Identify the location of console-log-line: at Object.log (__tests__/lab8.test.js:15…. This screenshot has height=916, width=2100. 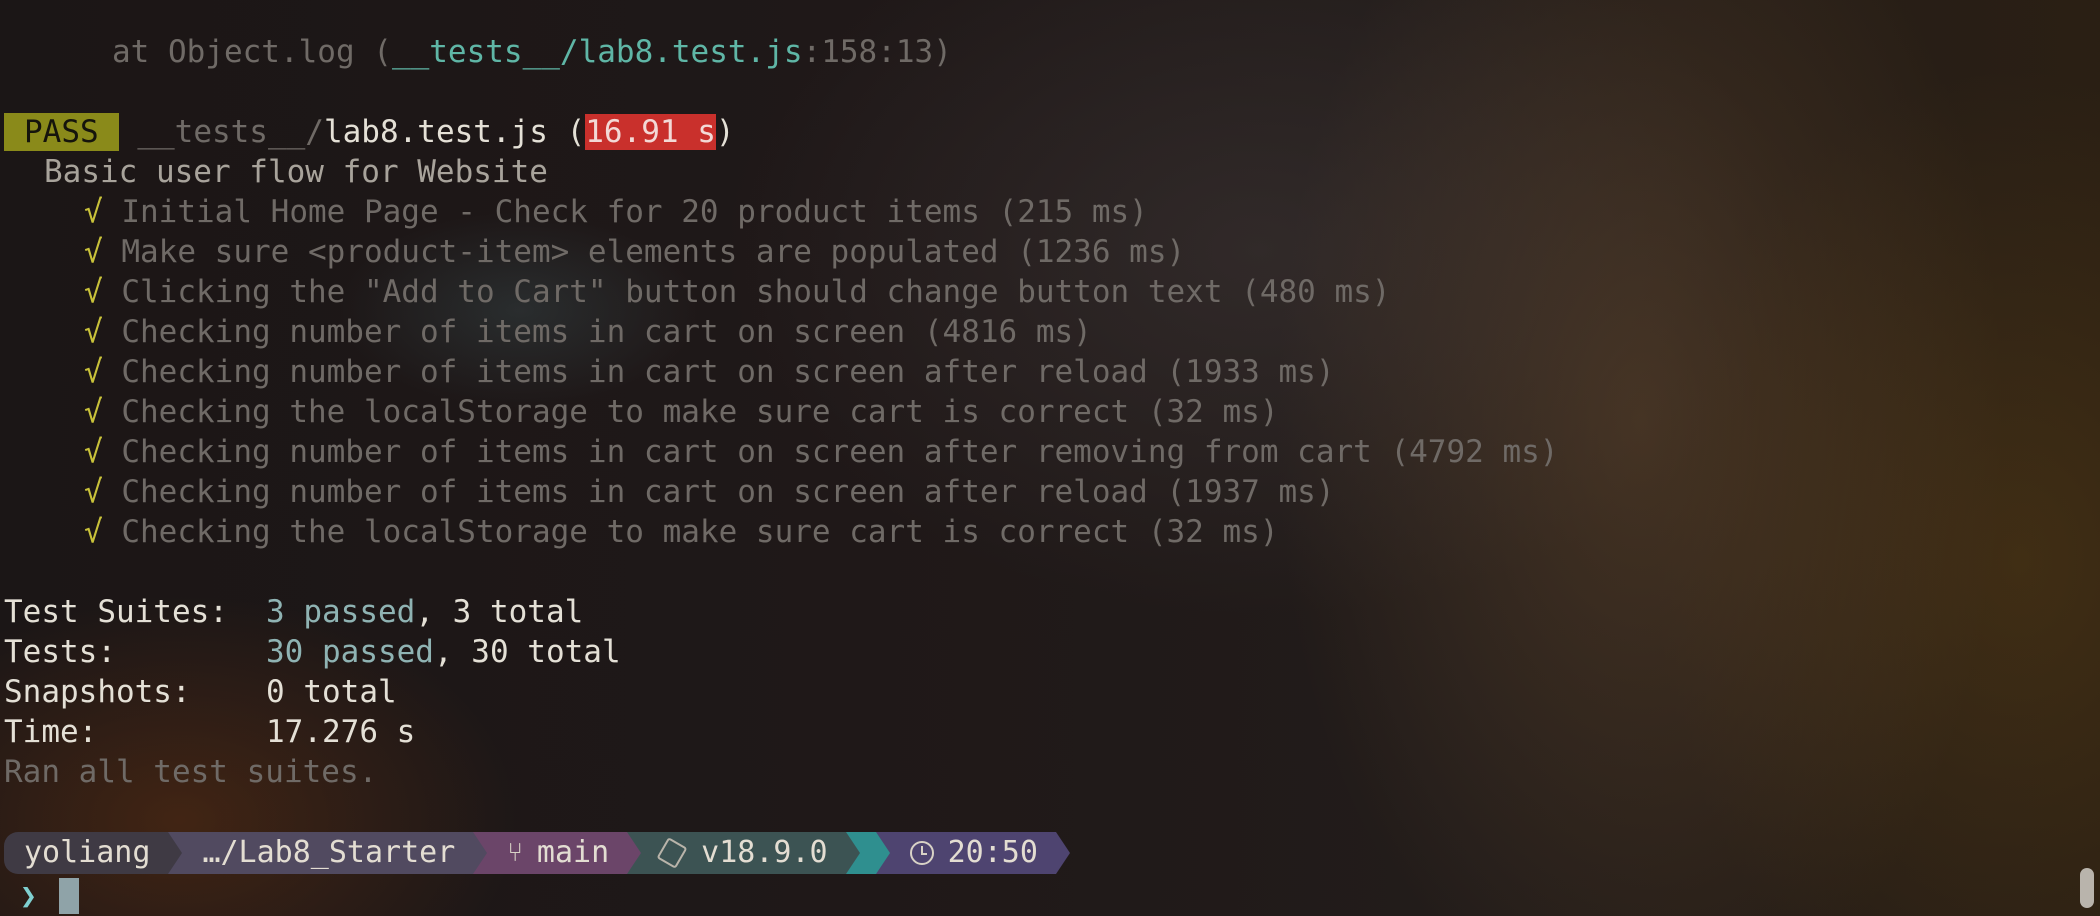
(476, 52).